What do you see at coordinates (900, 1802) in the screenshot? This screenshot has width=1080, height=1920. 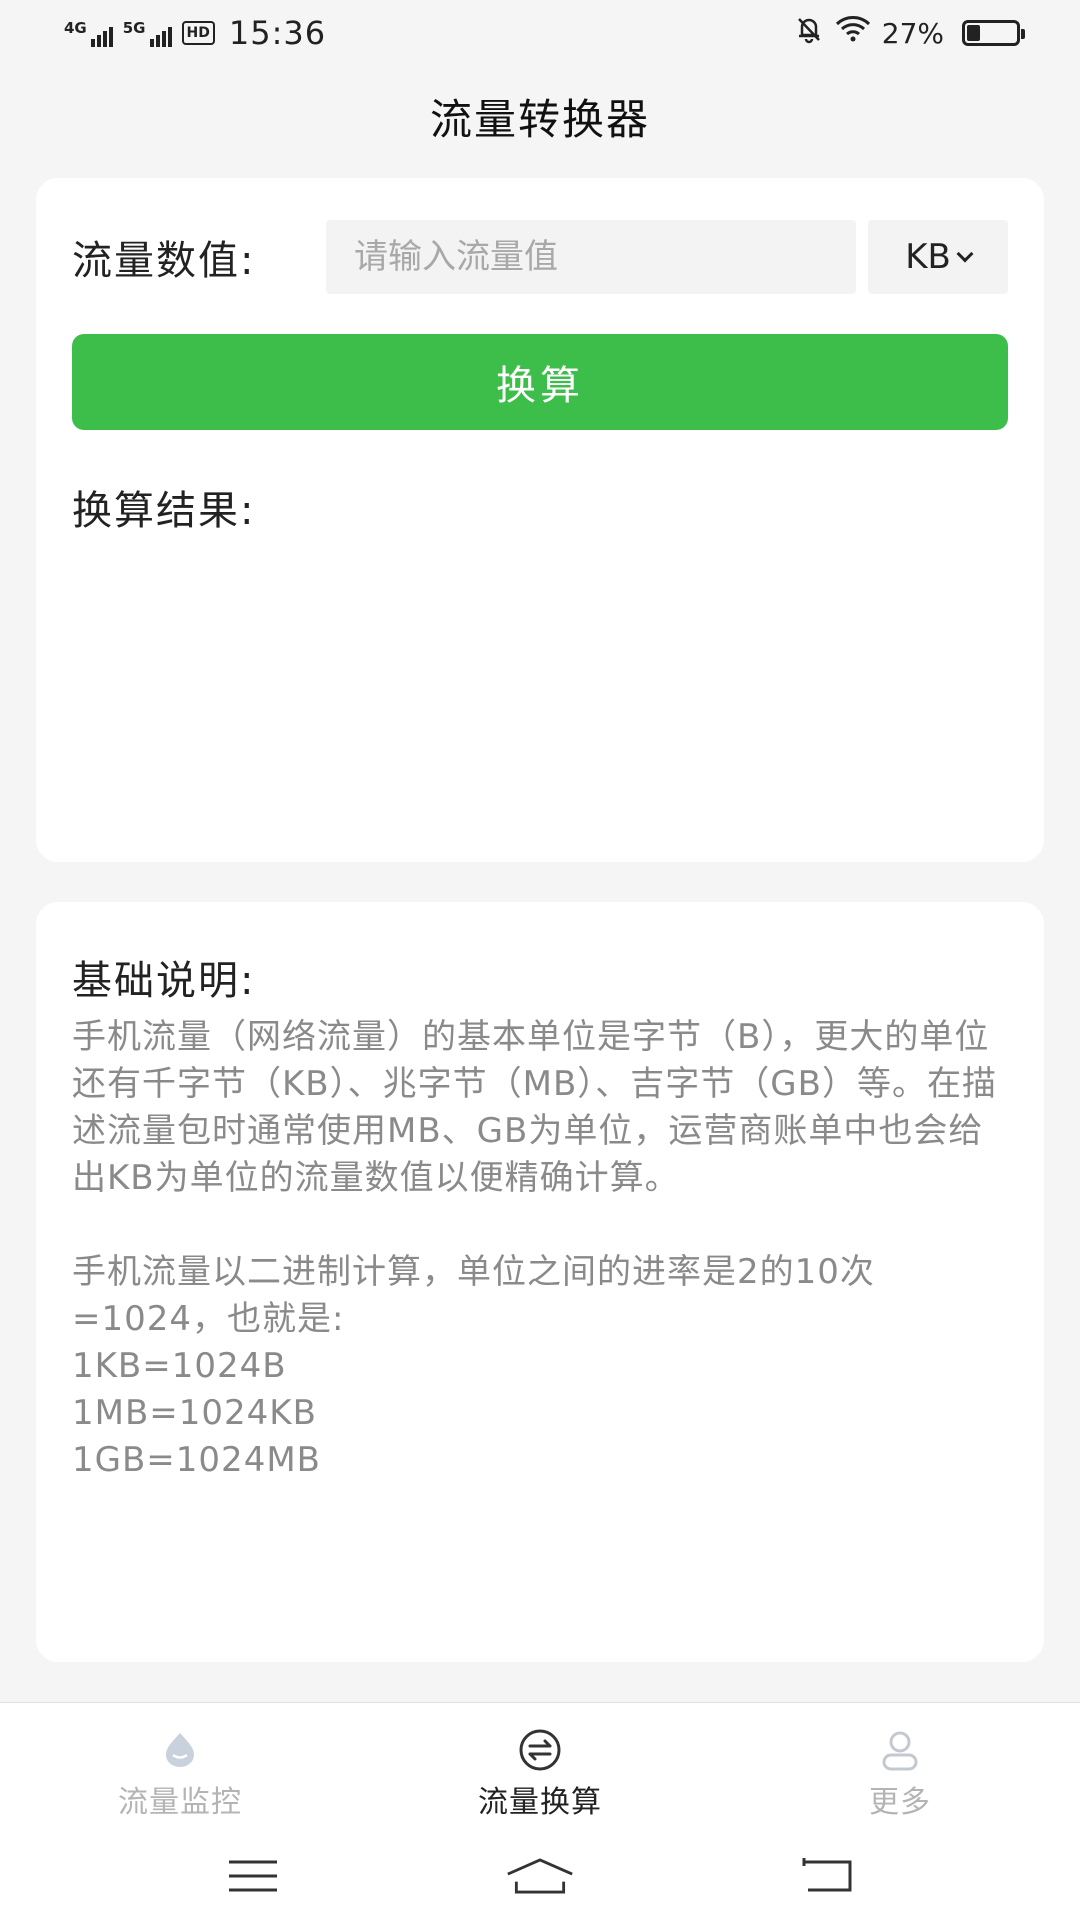 I see `nav-label-more: 更多` at bounding box center [900, 1802].